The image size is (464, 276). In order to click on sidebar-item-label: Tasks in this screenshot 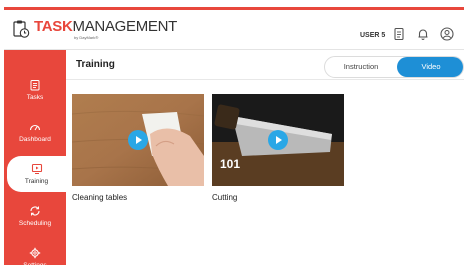, I will do `click(35, 97)`.